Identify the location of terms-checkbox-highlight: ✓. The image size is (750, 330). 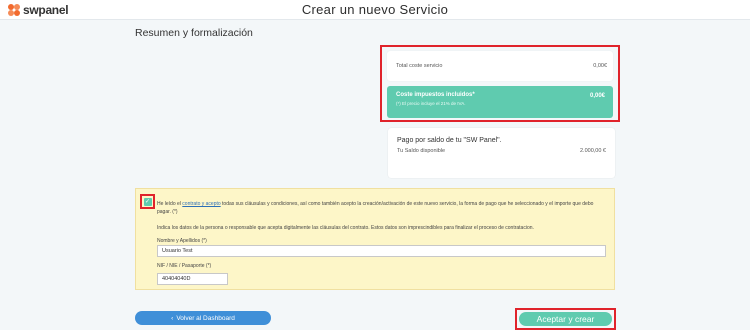
(147, 201).